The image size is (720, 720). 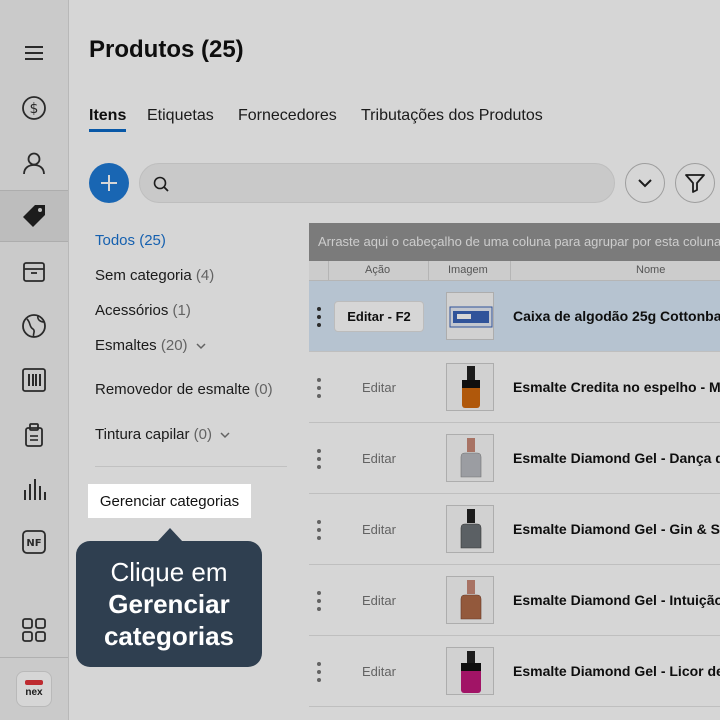 What do you see at coordinates (107, 116) in the screenshot?
I see `tab-itens: Itens` at bounding box center [107, 116].